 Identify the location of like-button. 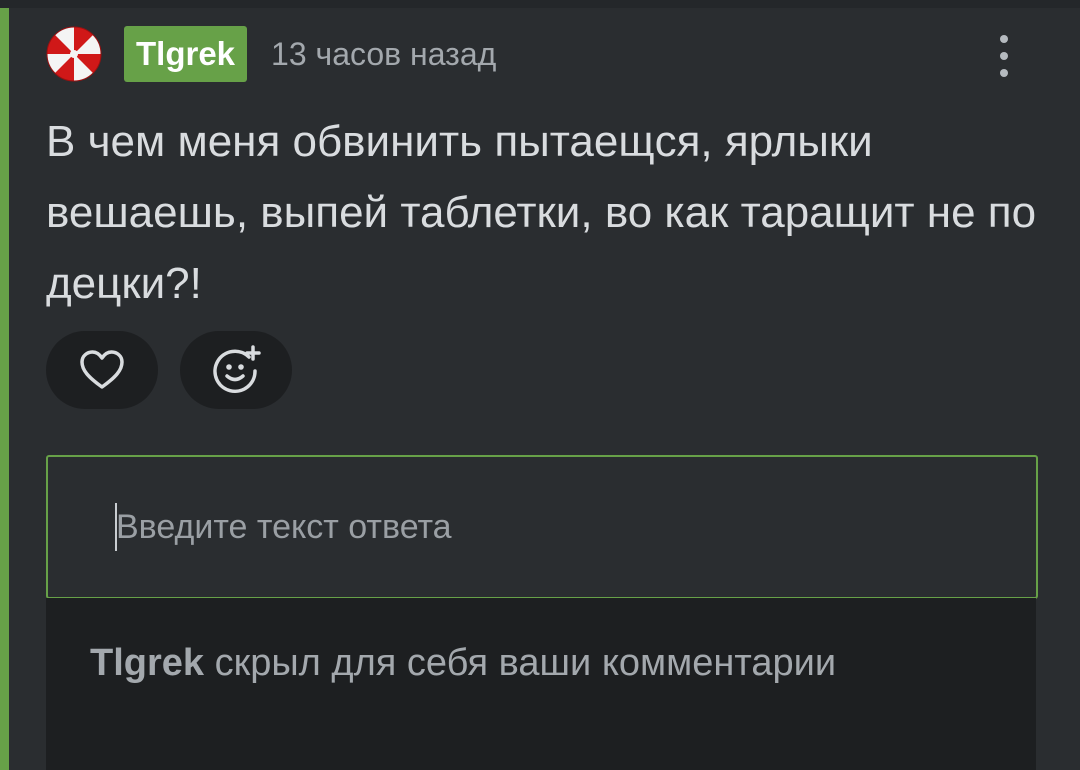
(102, 370).